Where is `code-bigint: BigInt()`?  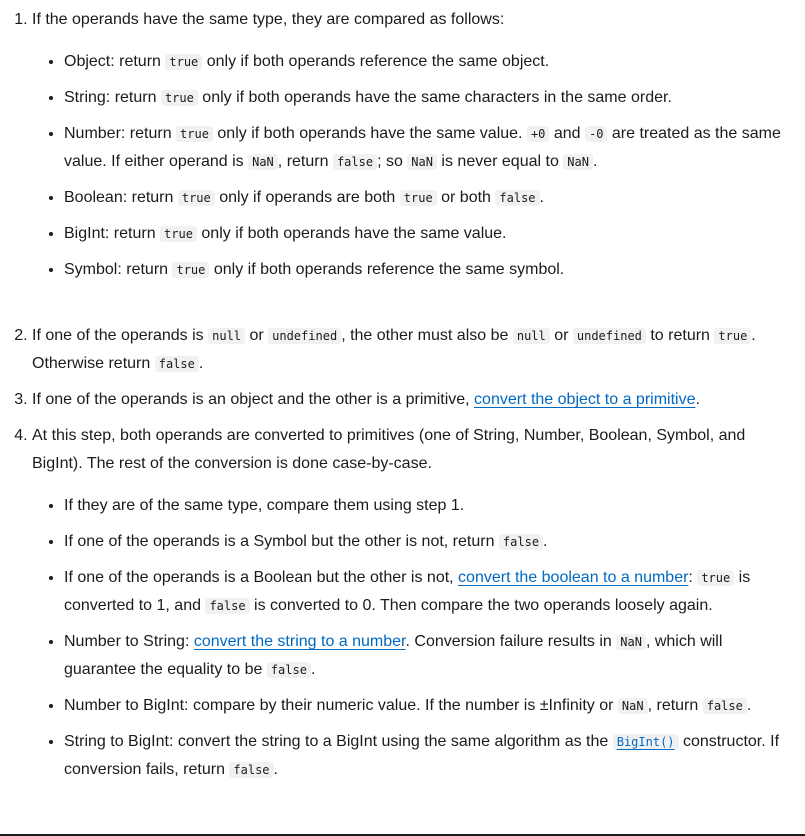
code-bigint: BigInt() is located at coordinates (645, 742).